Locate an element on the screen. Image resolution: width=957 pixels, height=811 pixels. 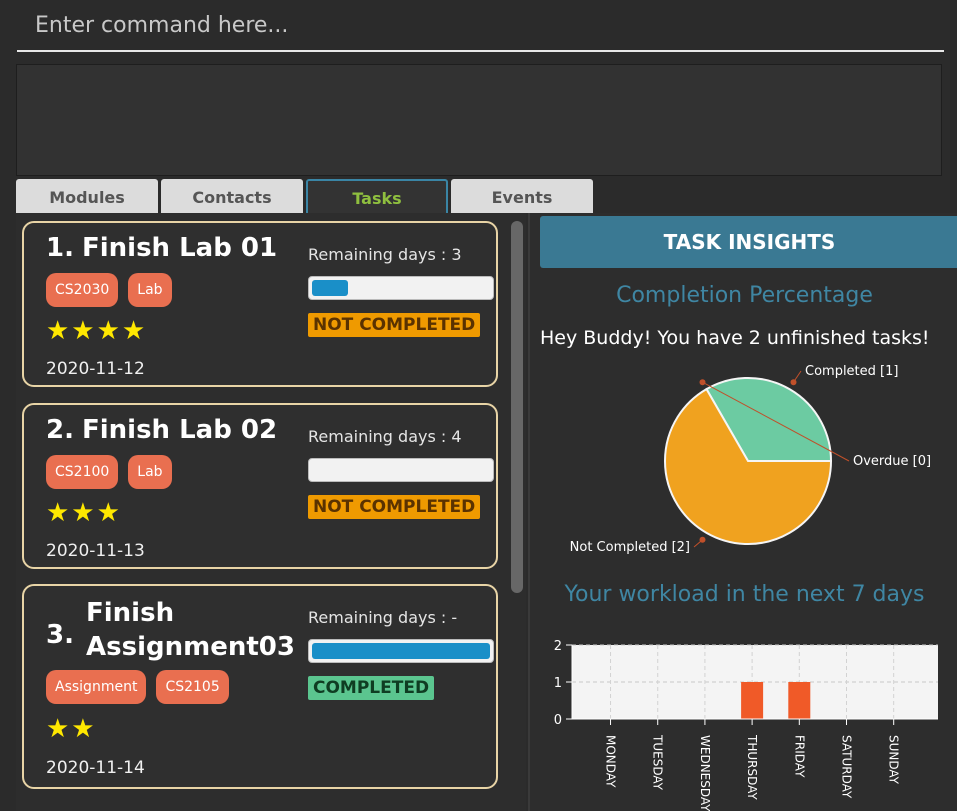
y-tick-label: 1 is located at coordinates (558, 683).